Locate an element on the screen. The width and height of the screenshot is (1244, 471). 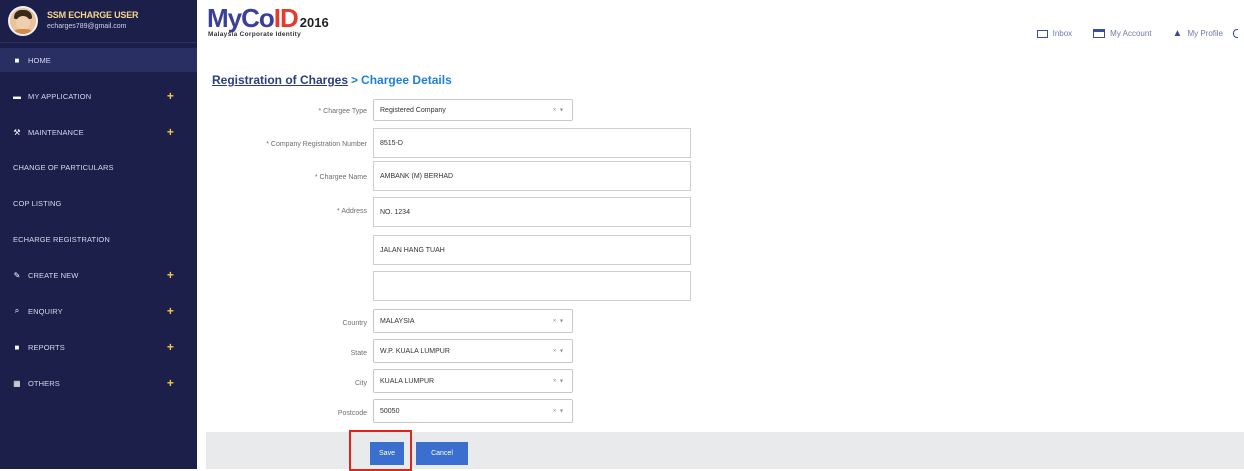
sidebar-item-others: ▦ OTHERS + is located at coordinates (98, 383).